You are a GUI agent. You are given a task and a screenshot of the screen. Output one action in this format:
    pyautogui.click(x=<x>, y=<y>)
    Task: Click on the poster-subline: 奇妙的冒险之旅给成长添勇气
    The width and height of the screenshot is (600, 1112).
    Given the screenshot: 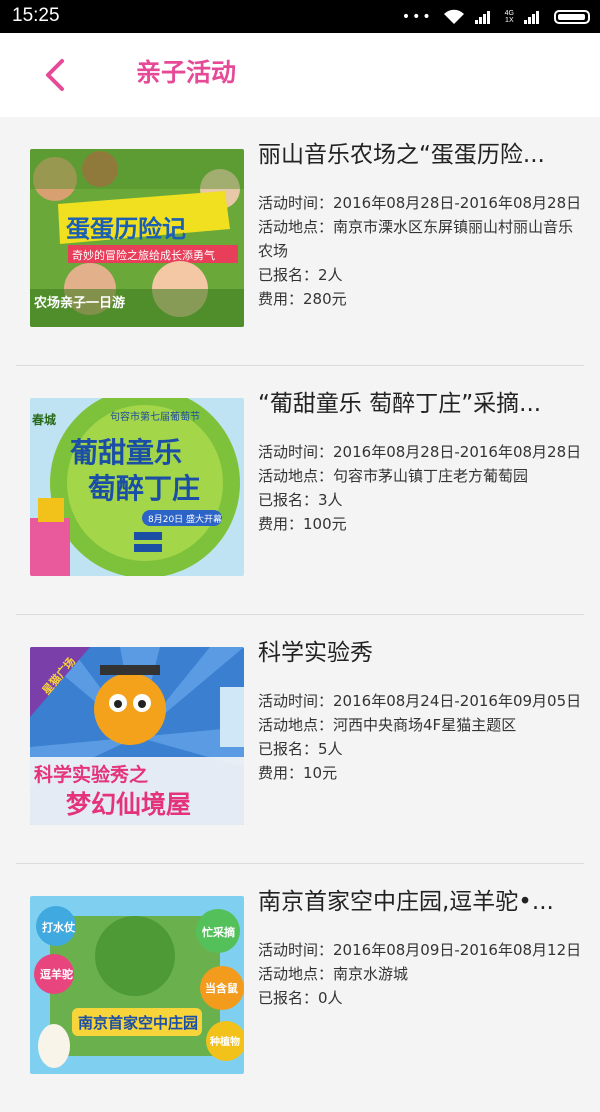 What is the action you would take?
    pyautogui.click(x=143, y=255)
    